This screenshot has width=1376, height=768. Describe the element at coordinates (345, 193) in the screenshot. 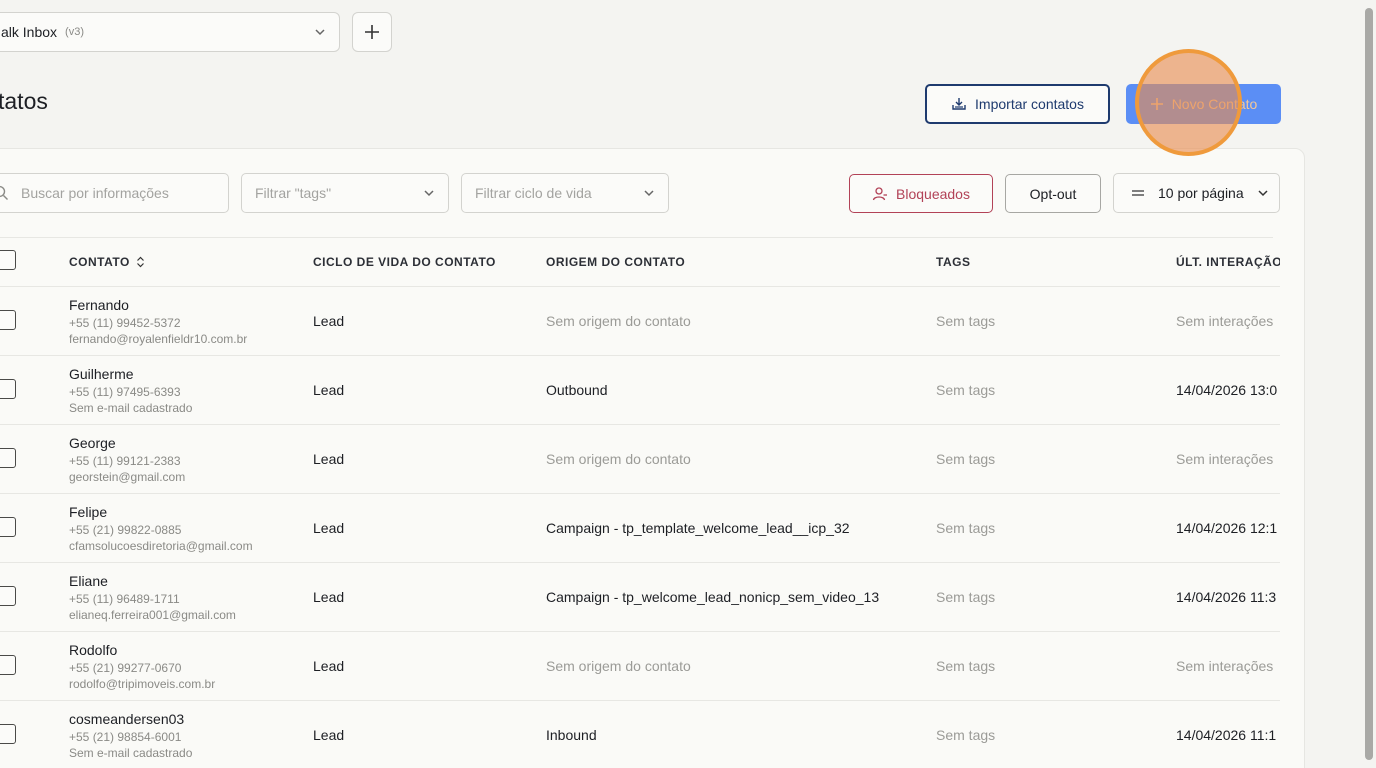

I see `tags-filter-select: Filtrar "tags"` at that location.